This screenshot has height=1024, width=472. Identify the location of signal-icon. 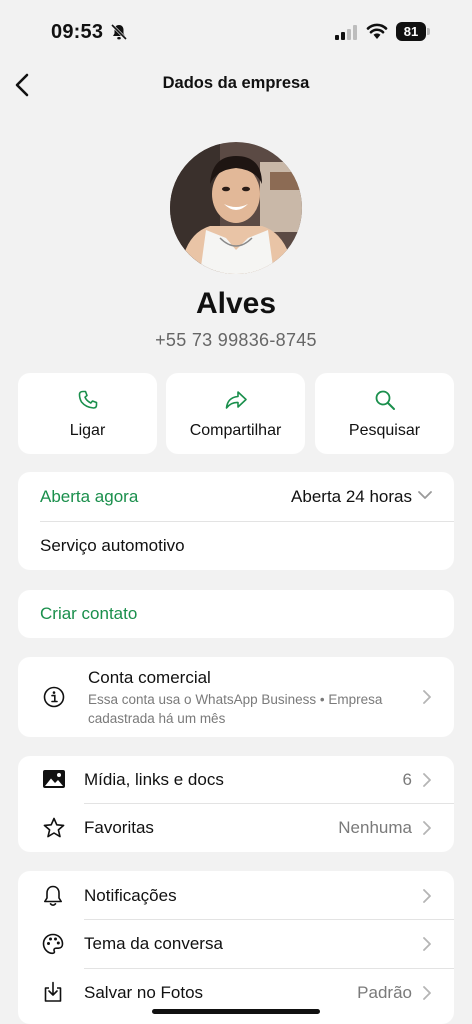
(346, 32).